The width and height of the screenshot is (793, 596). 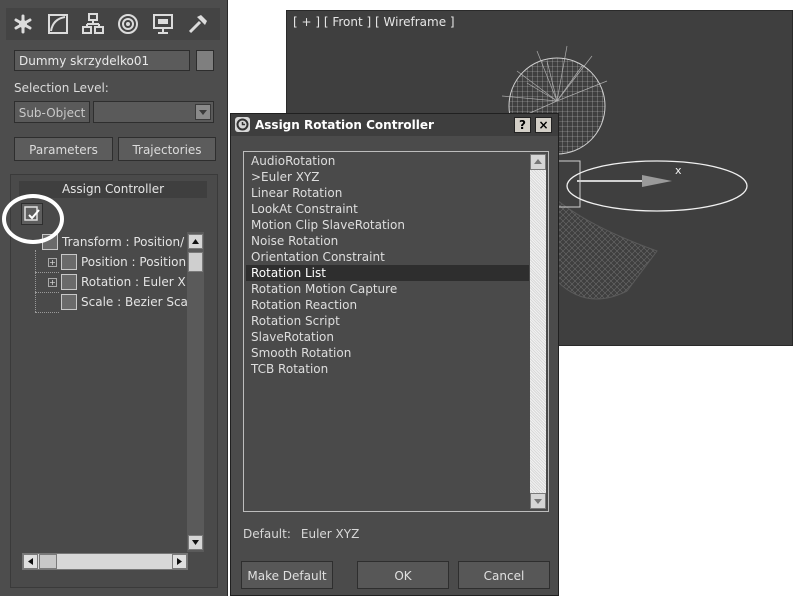 I want to click on transform-icon, so click(x=50, y=242).